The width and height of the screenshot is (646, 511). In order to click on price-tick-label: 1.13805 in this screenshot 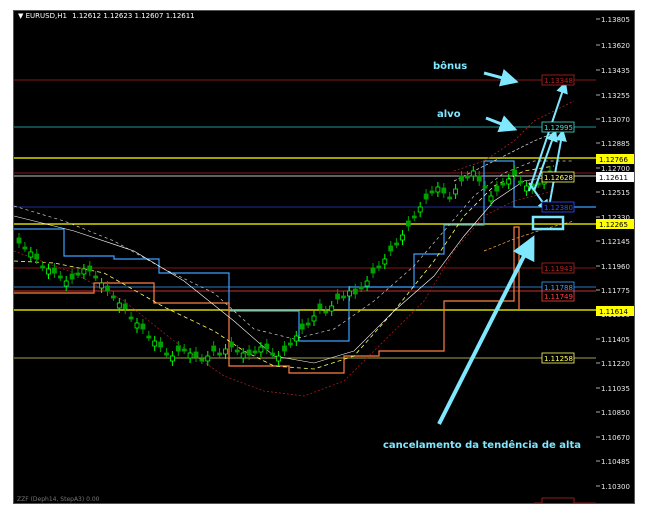, I will do `click(615, 20)`.